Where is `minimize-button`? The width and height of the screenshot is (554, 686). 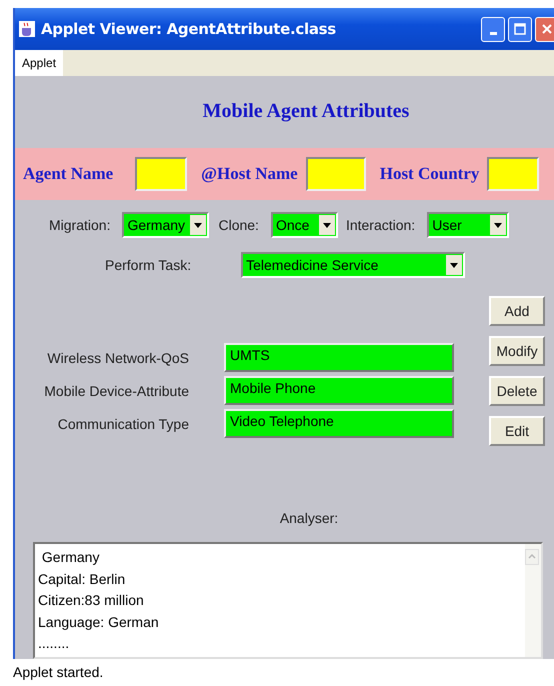
minimize-button is located at coordinates (493, 29).